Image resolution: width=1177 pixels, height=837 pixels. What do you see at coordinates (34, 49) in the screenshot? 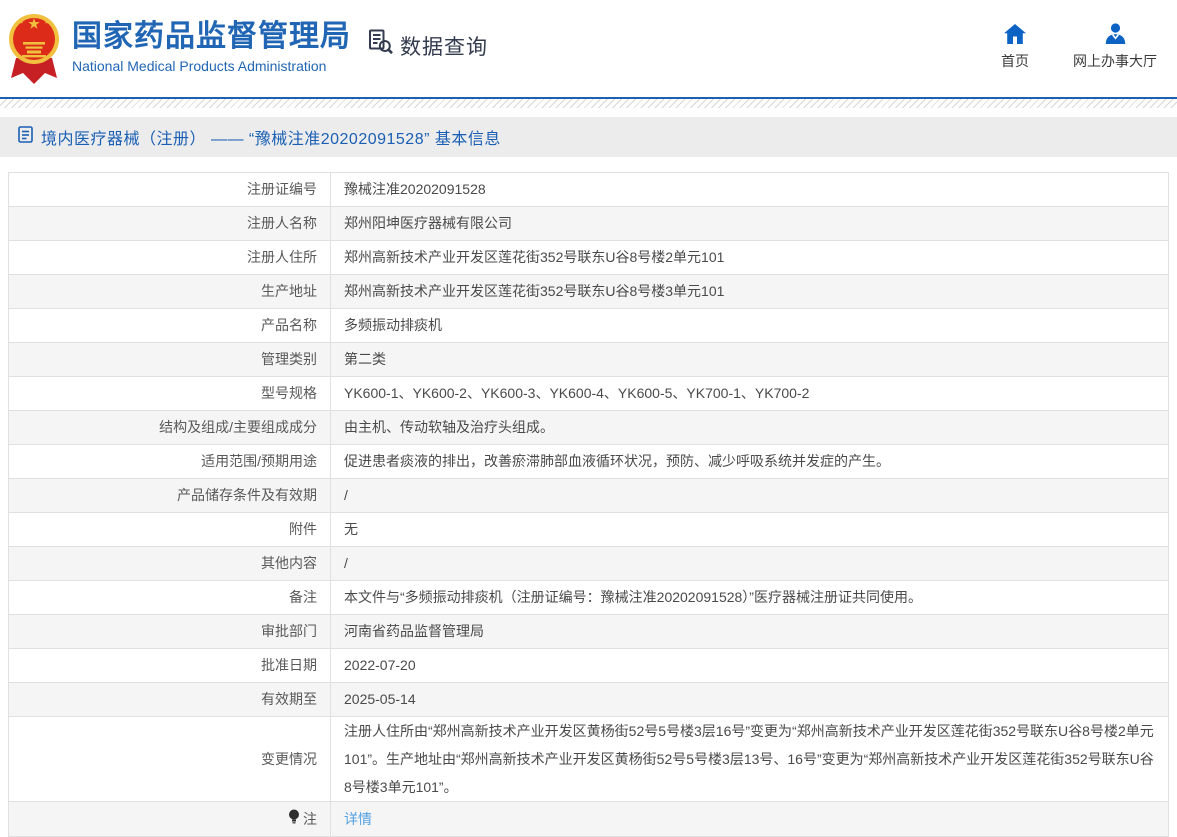
I see `national-emblem-icon` at bounding box center [34, 49].